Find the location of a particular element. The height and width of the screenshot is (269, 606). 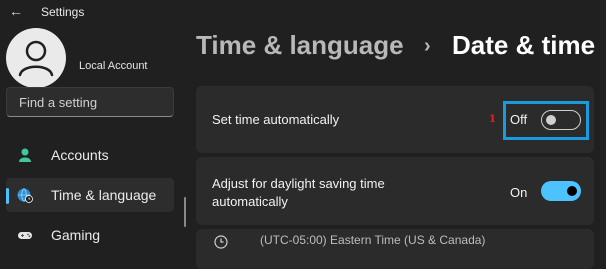

sidebar-scrollbar is located at coordinates (185, 212).